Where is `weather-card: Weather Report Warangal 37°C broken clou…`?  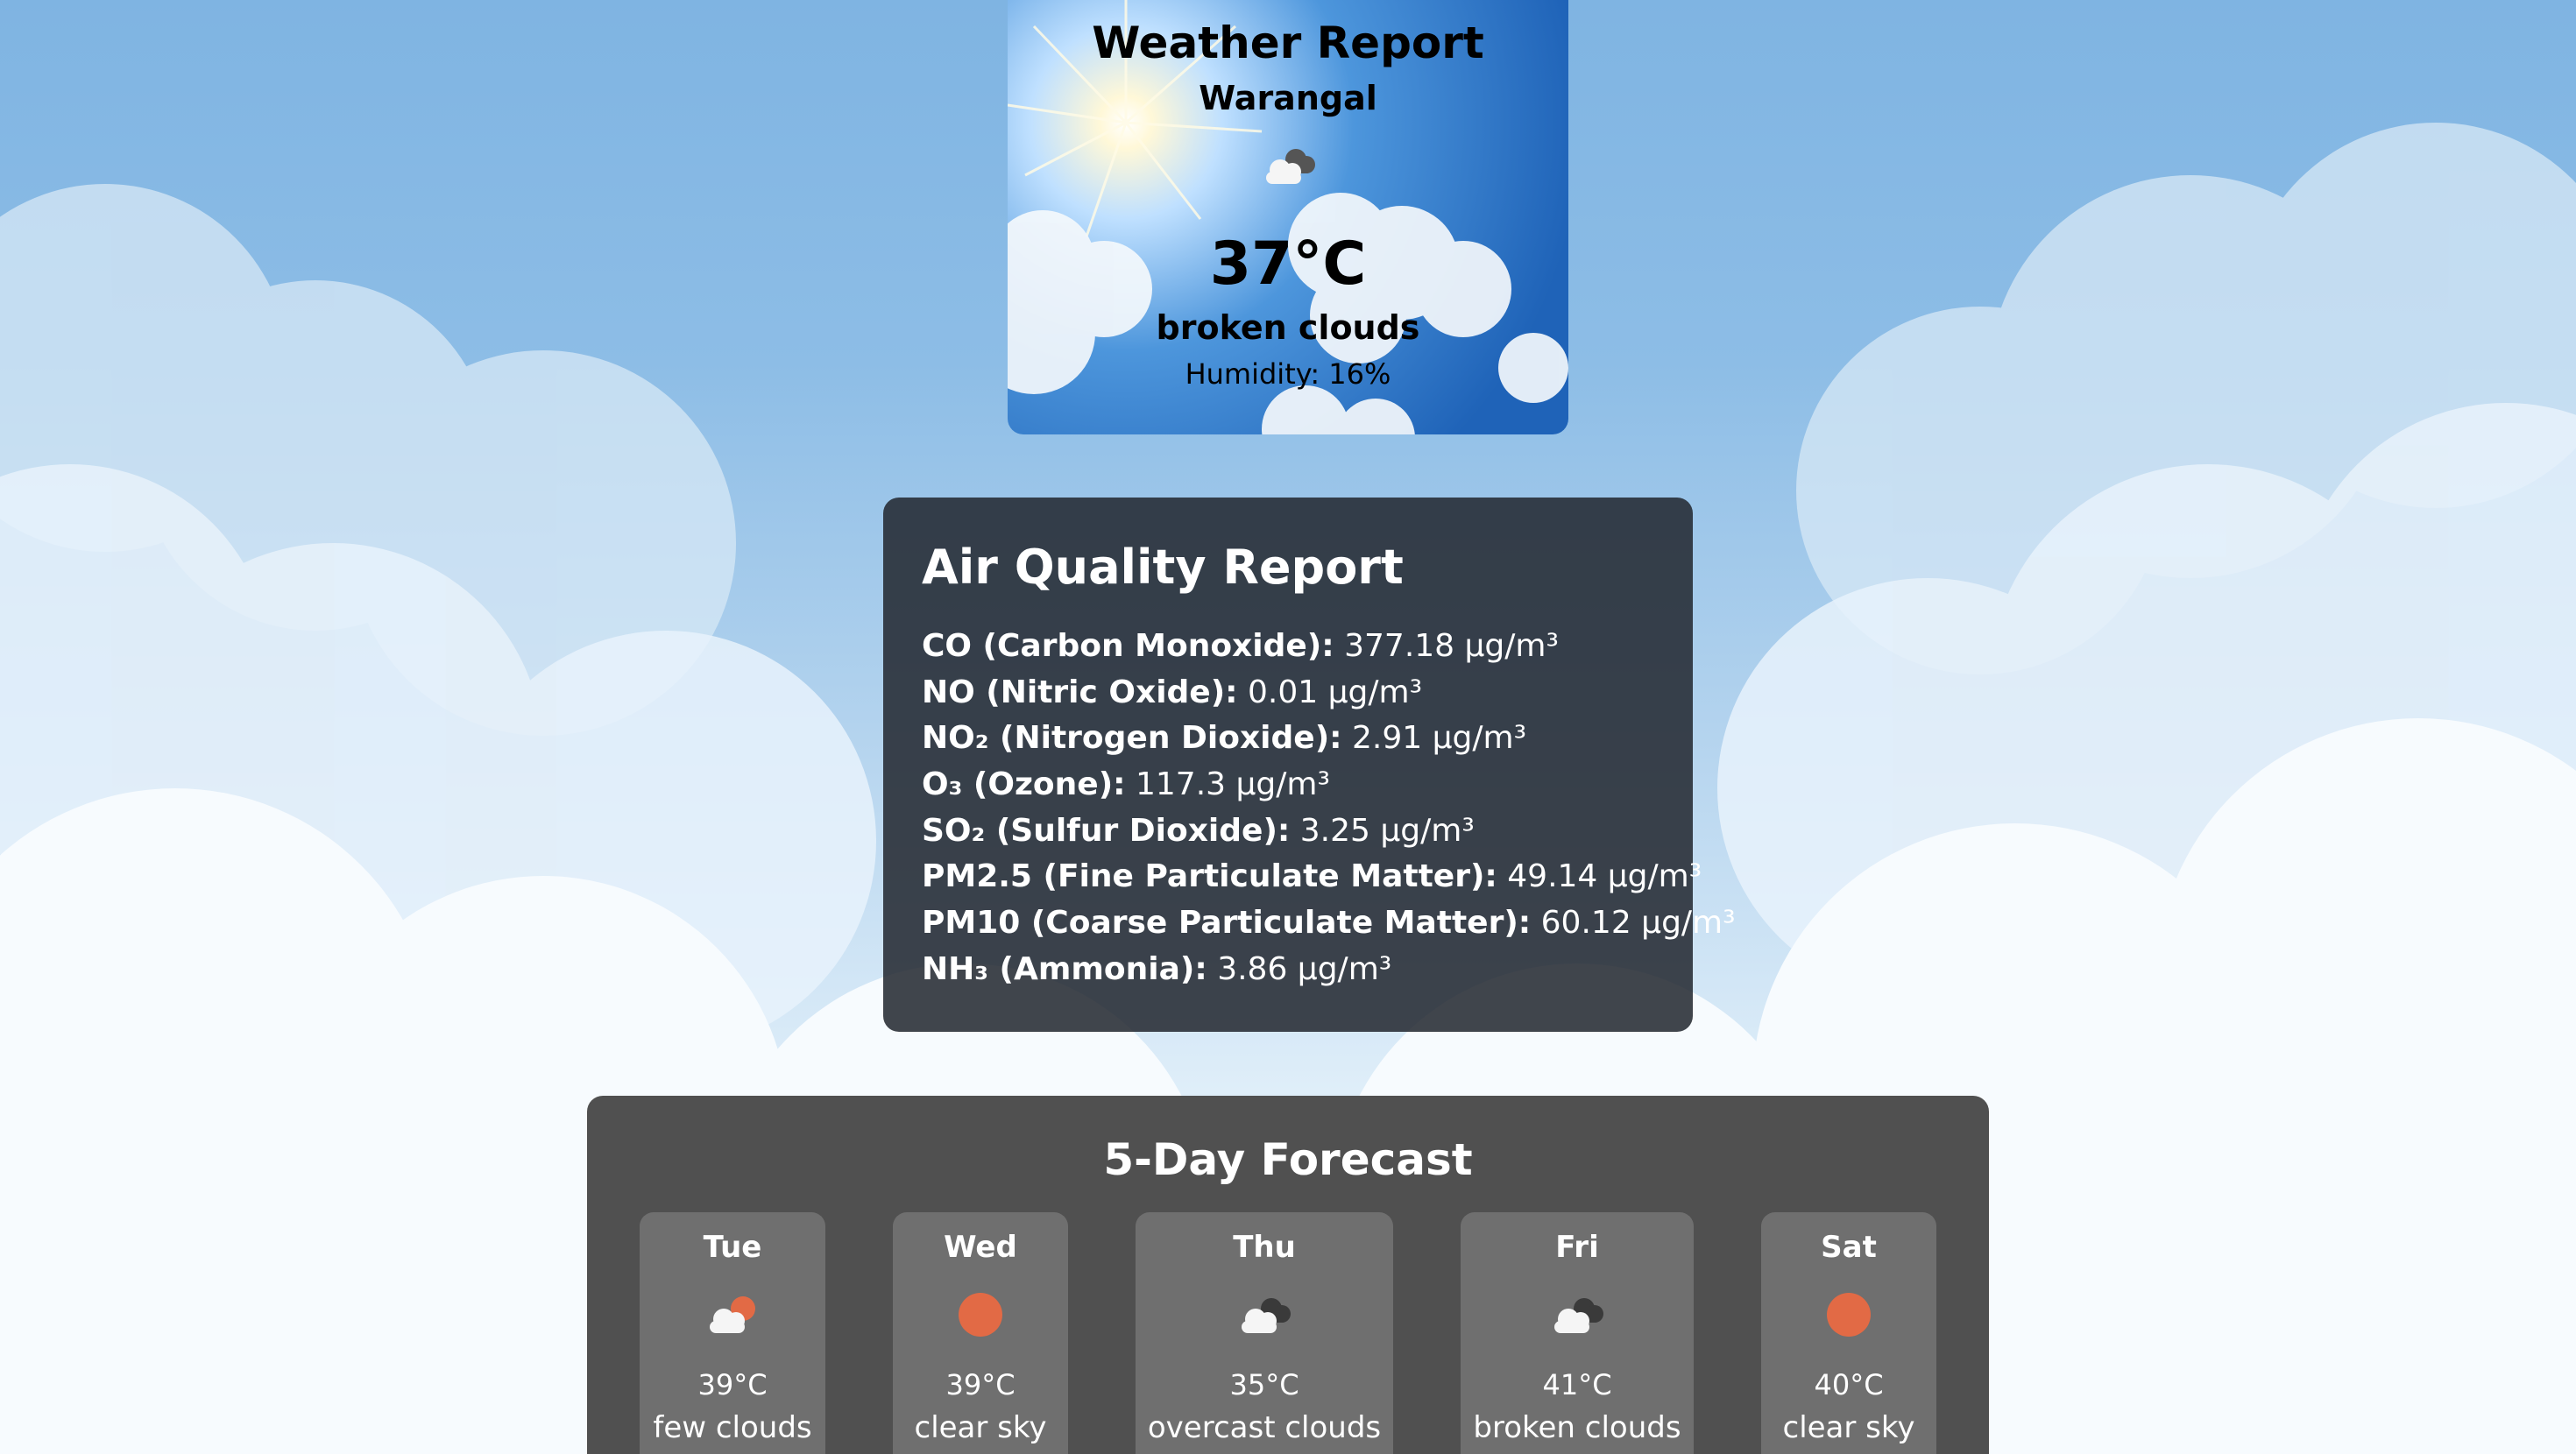
weather-card: Weather Report Warangal 37°C broken clou… is located at coordinates (1288, 217).